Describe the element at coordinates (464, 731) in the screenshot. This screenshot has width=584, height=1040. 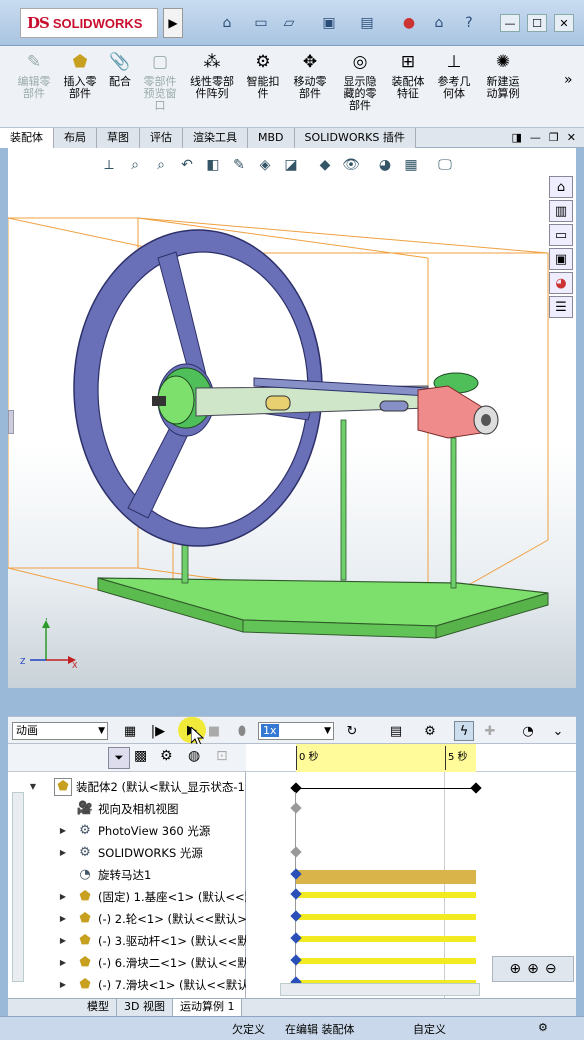
I see `autokey-icon: ϟ` at that location.